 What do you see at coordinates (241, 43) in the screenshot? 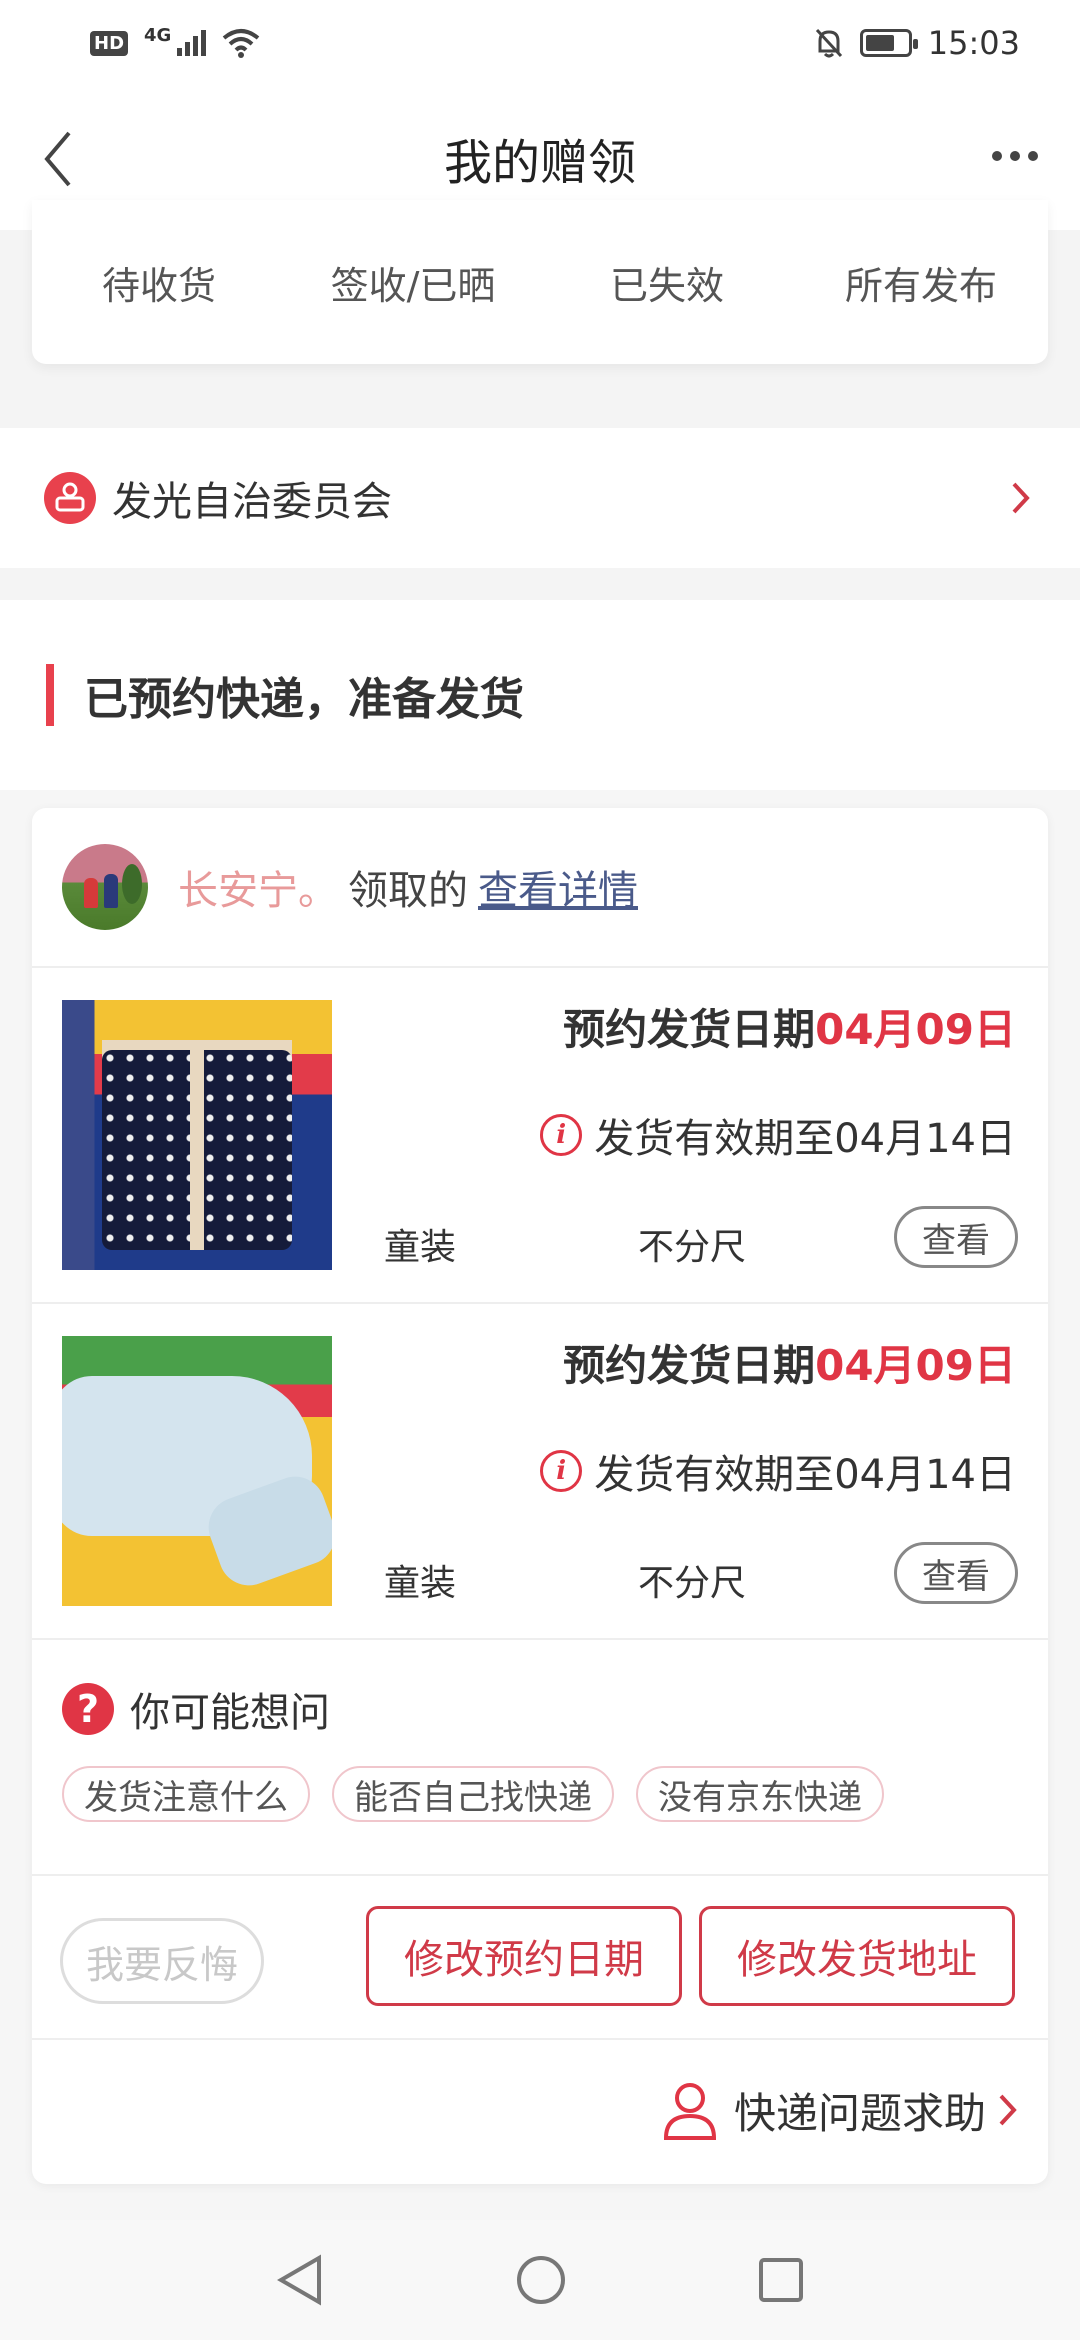
I see `wifi-icon` at bounding box center [241, 43].